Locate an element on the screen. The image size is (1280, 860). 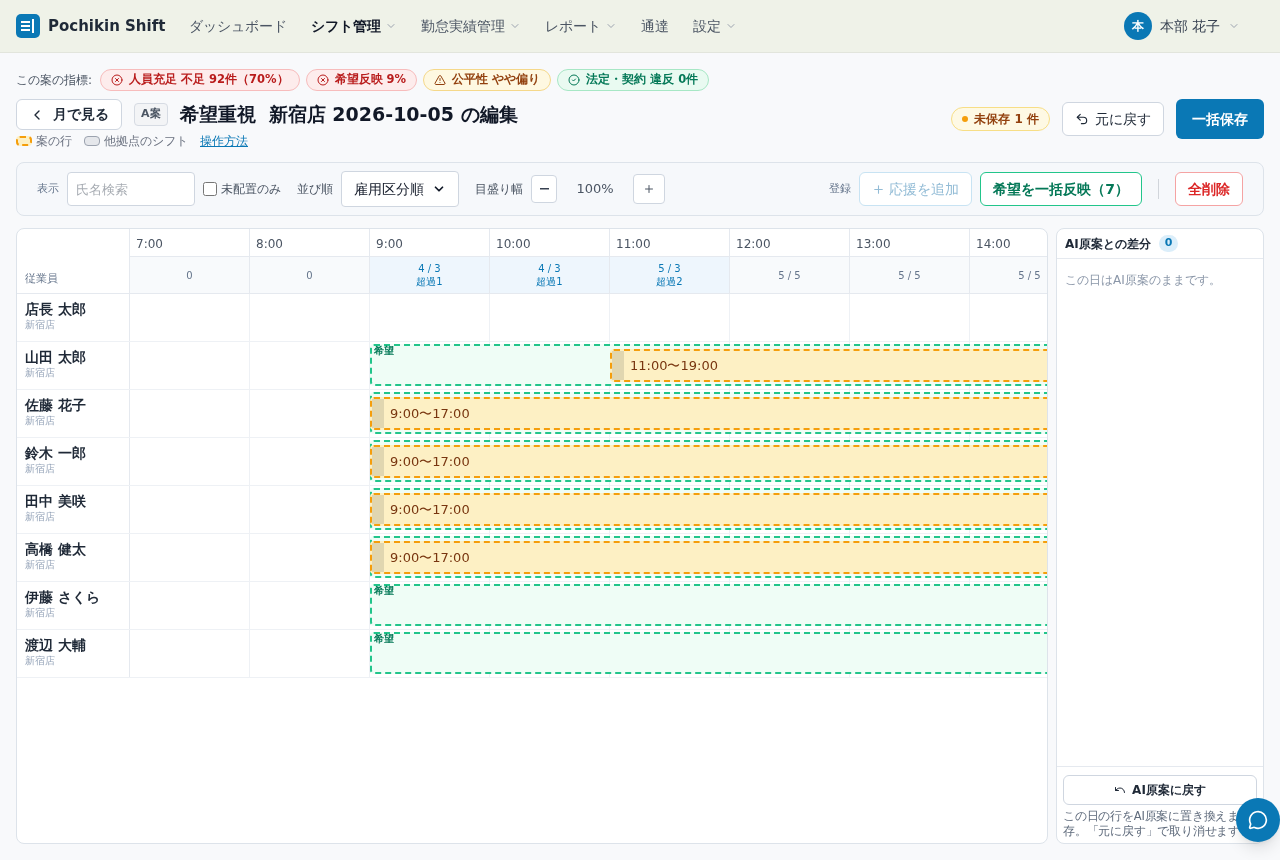
plan-badge: A案 is located at coordinates (151, 114).